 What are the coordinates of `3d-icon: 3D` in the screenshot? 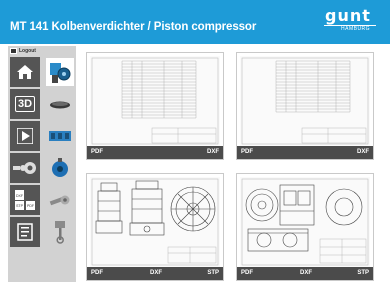 It's located at (25, 104).